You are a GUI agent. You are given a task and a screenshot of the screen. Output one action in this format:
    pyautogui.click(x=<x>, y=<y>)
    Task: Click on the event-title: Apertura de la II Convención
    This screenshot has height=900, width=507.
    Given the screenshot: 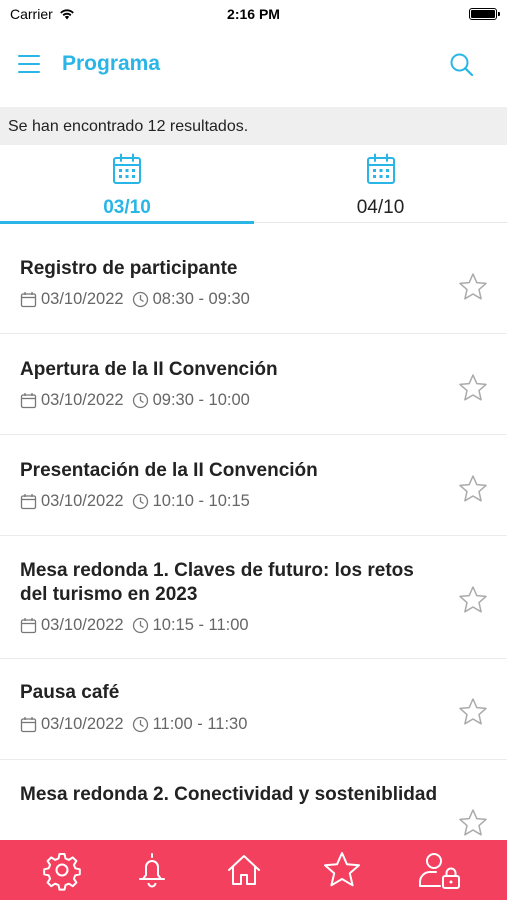 What is the action you would take?
    pyautogui.click(x=149, y=369)
    